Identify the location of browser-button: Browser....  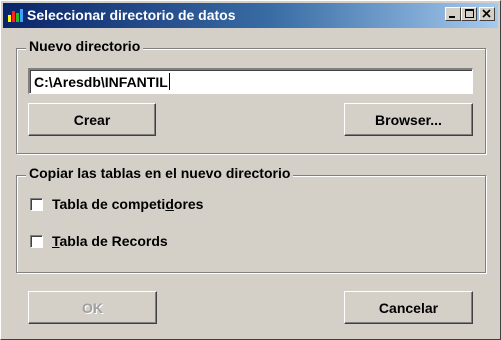
(408, 119).